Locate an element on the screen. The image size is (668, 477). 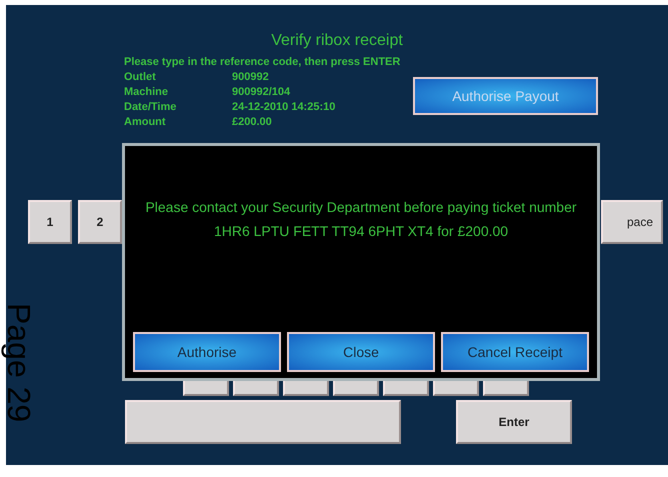
field-value: 900992/104 is located at coordinates (261, 92).